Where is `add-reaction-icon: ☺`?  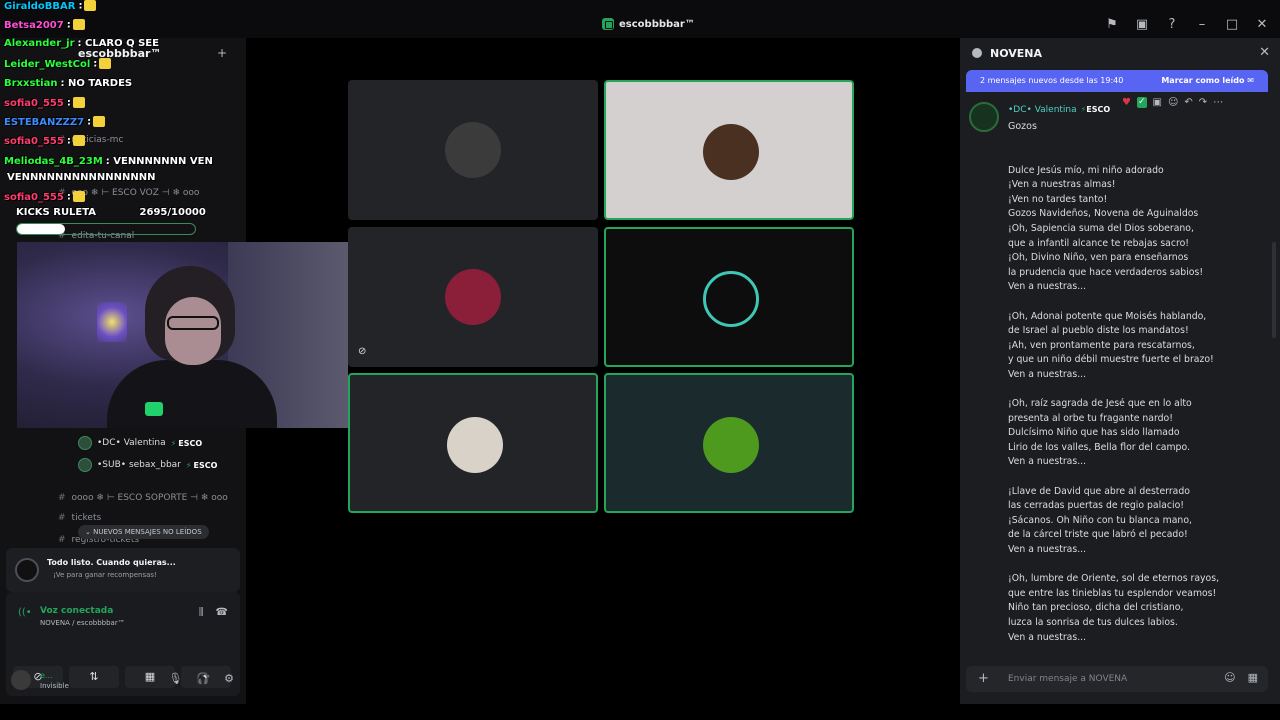 add-reaction-icon: ☺ is located at coordinates (1173, 102).